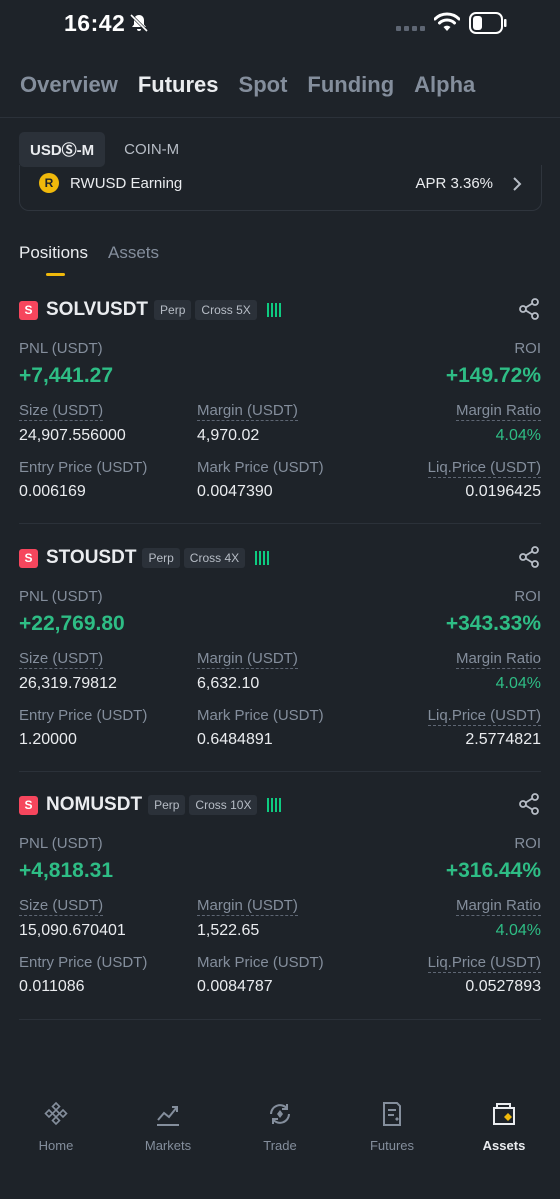 The image size is (560, 1199). Describe the element at coordinates (95, 23) in the screenshot. I see `status-time: 16:42` at that location.